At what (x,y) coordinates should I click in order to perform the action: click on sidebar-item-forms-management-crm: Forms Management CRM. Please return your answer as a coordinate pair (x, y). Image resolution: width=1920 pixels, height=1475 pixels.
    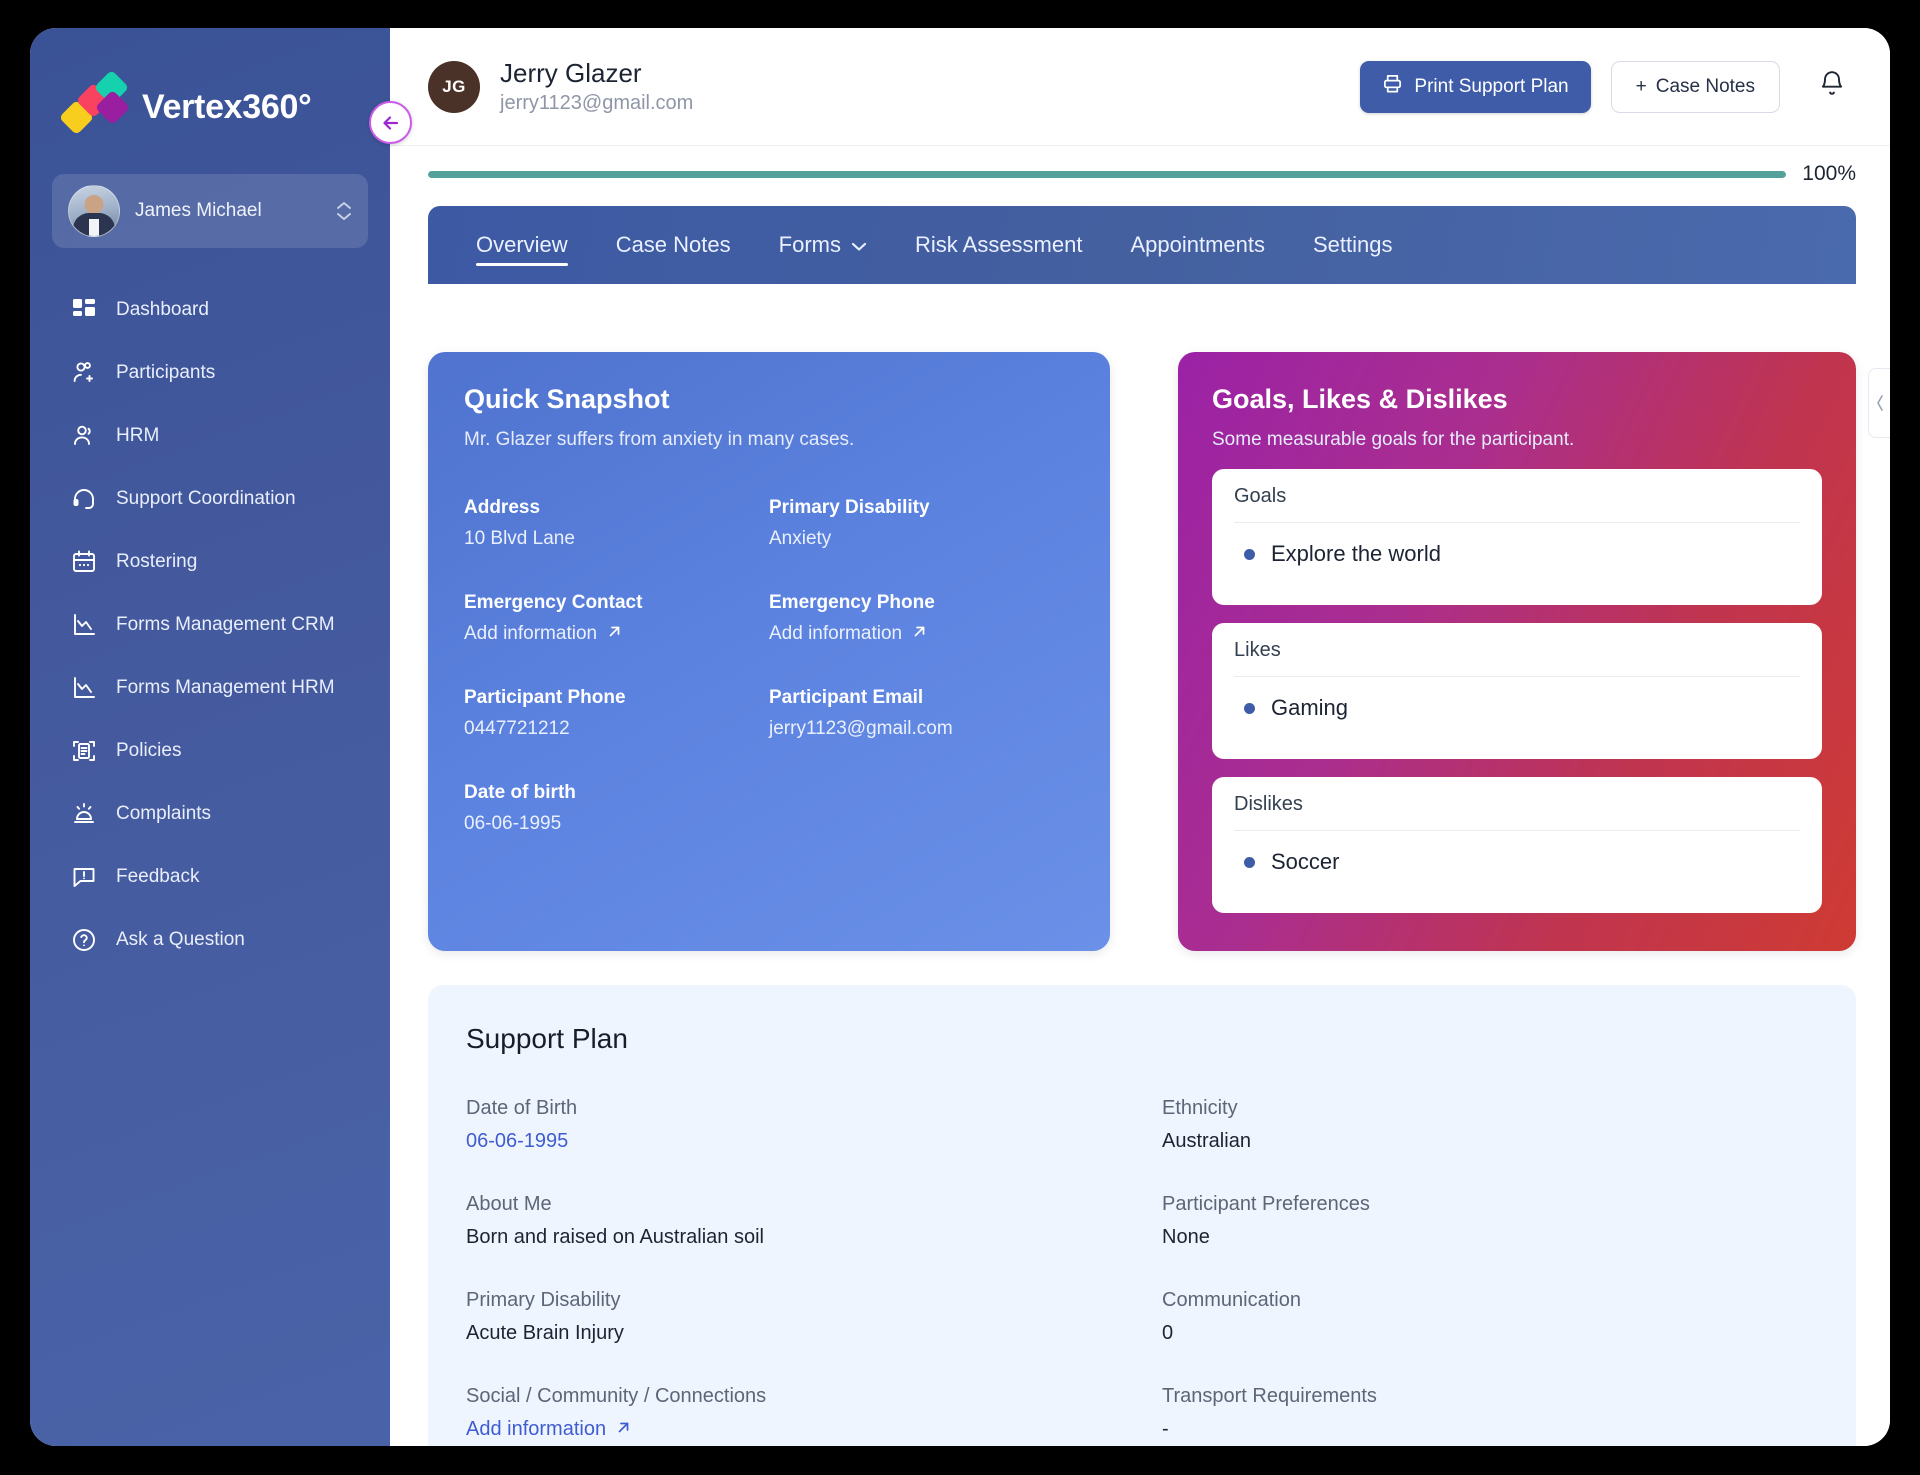
    Looking at the image, I should click on (210, 624).